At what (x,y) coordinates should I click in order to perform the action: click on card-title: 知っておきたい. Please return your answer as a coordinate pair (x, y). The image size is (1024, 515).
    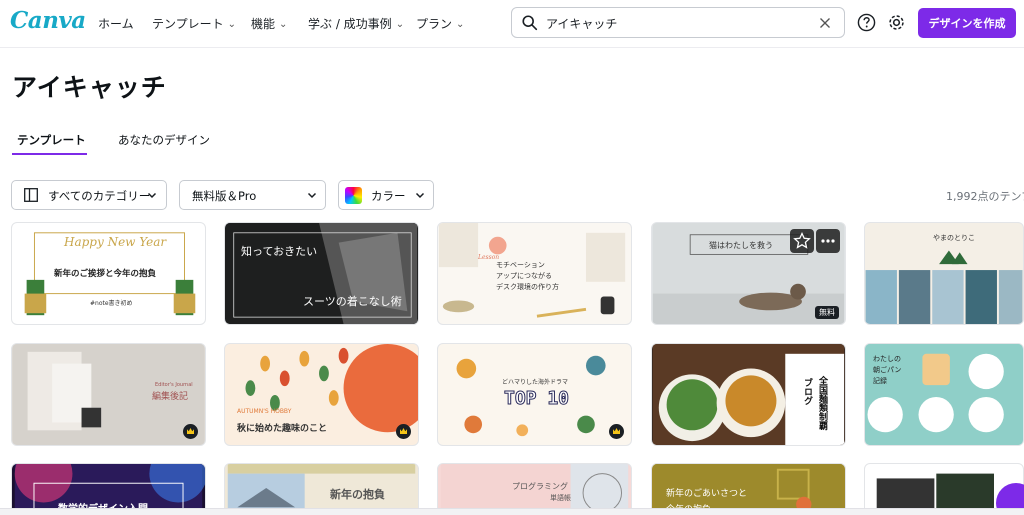
    Looking at the image, I should click on (279, 251).